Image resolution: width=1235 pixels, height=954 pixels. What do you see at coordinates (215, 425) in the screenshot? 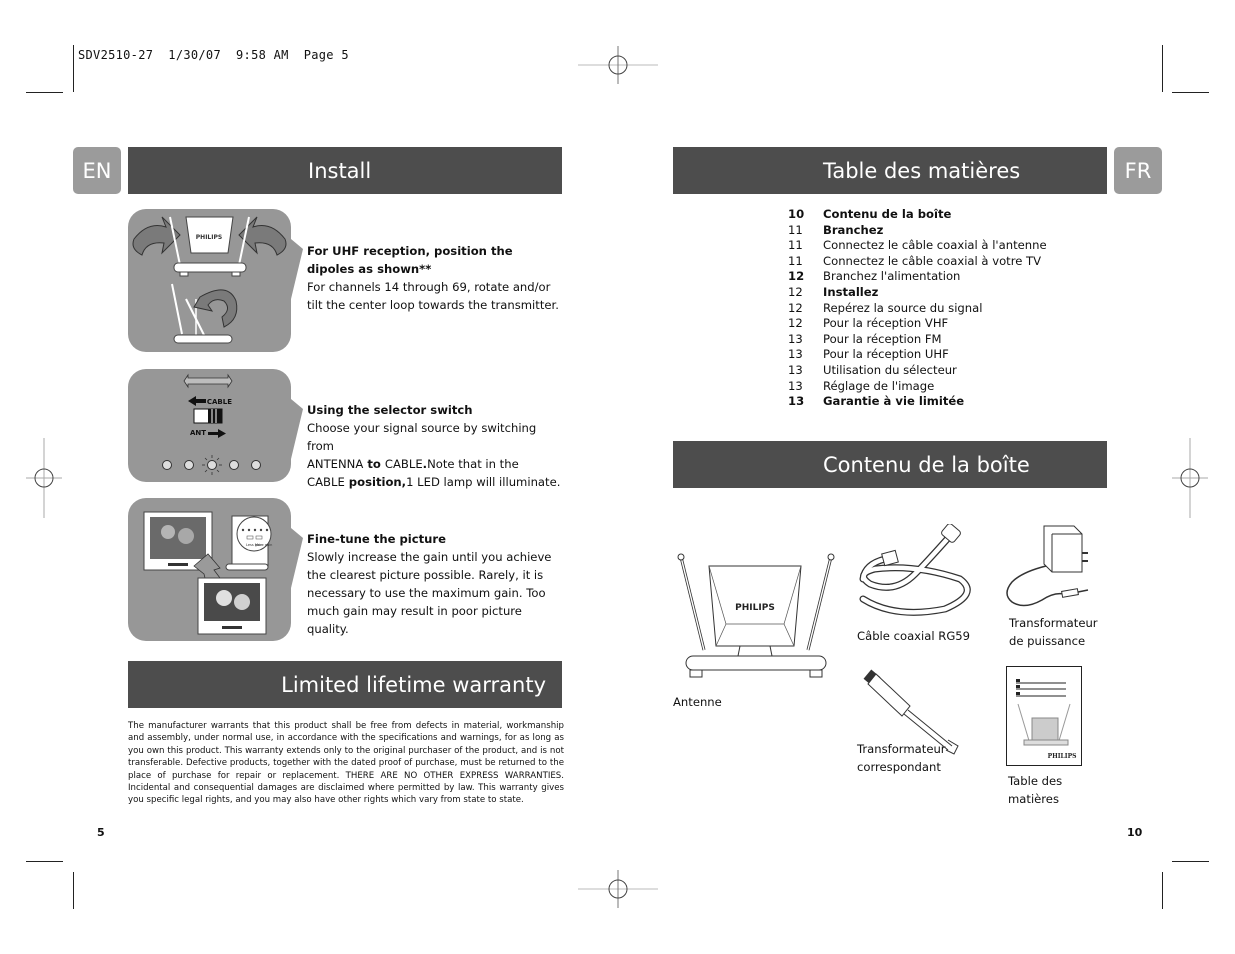
I see `selector-switch-illustration: CABLE ANT` at bounding box center [215, 425].